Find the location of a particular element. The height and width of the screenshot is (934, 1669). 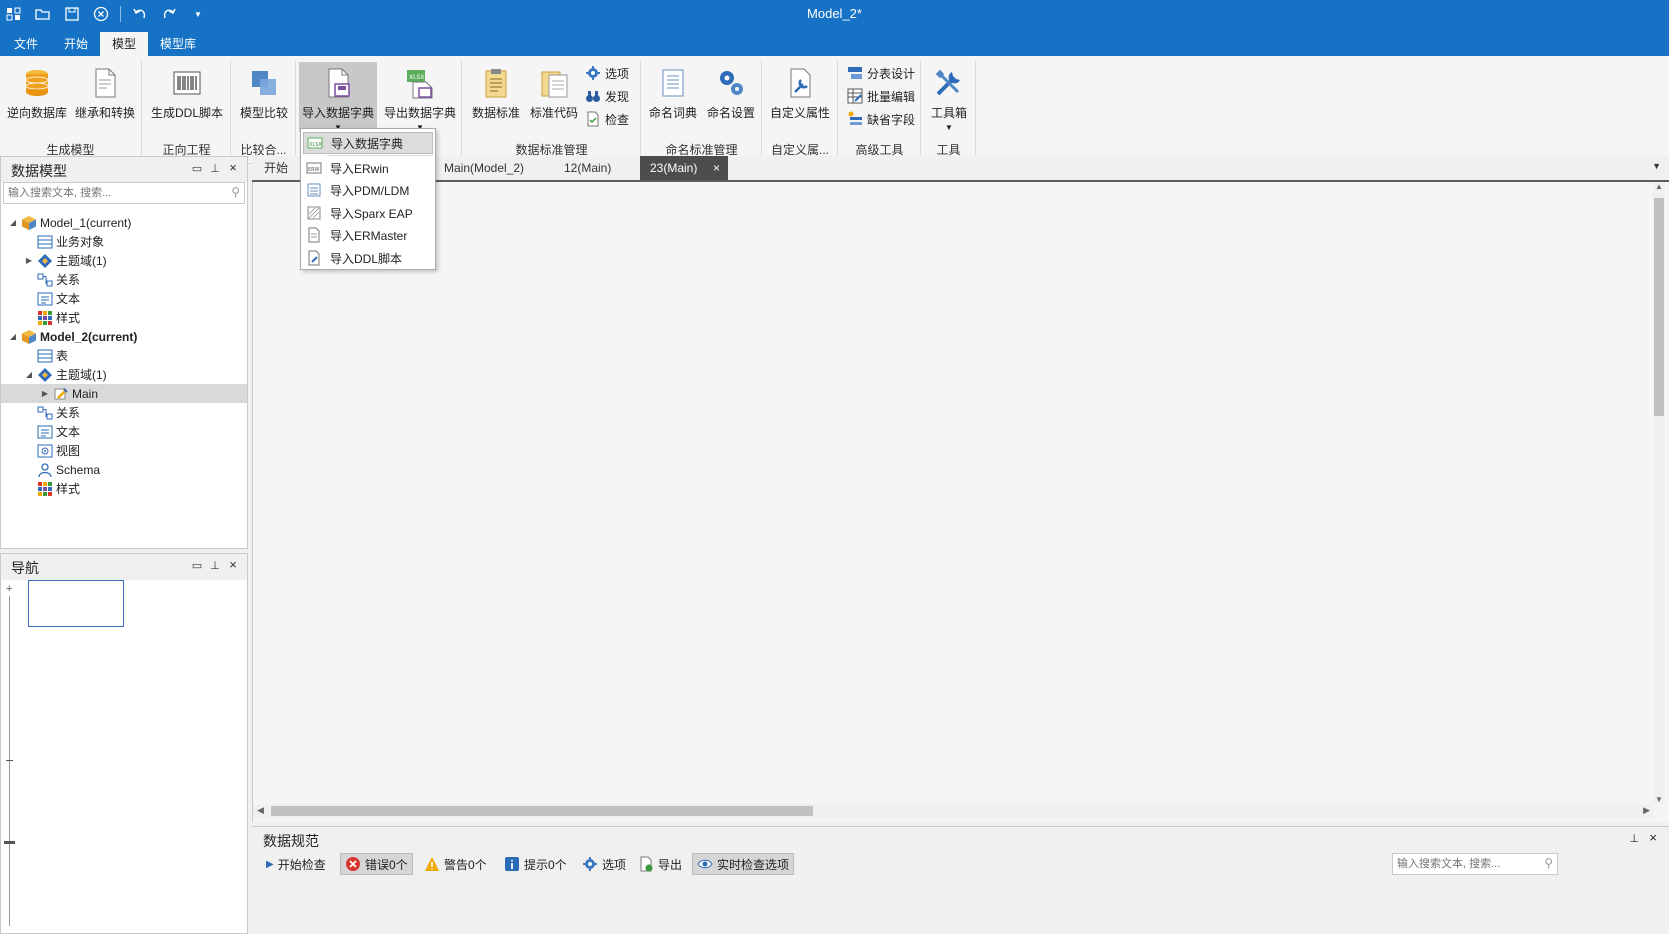

vertical-scrollbar-thumb is located at coordinates (1659, 307).